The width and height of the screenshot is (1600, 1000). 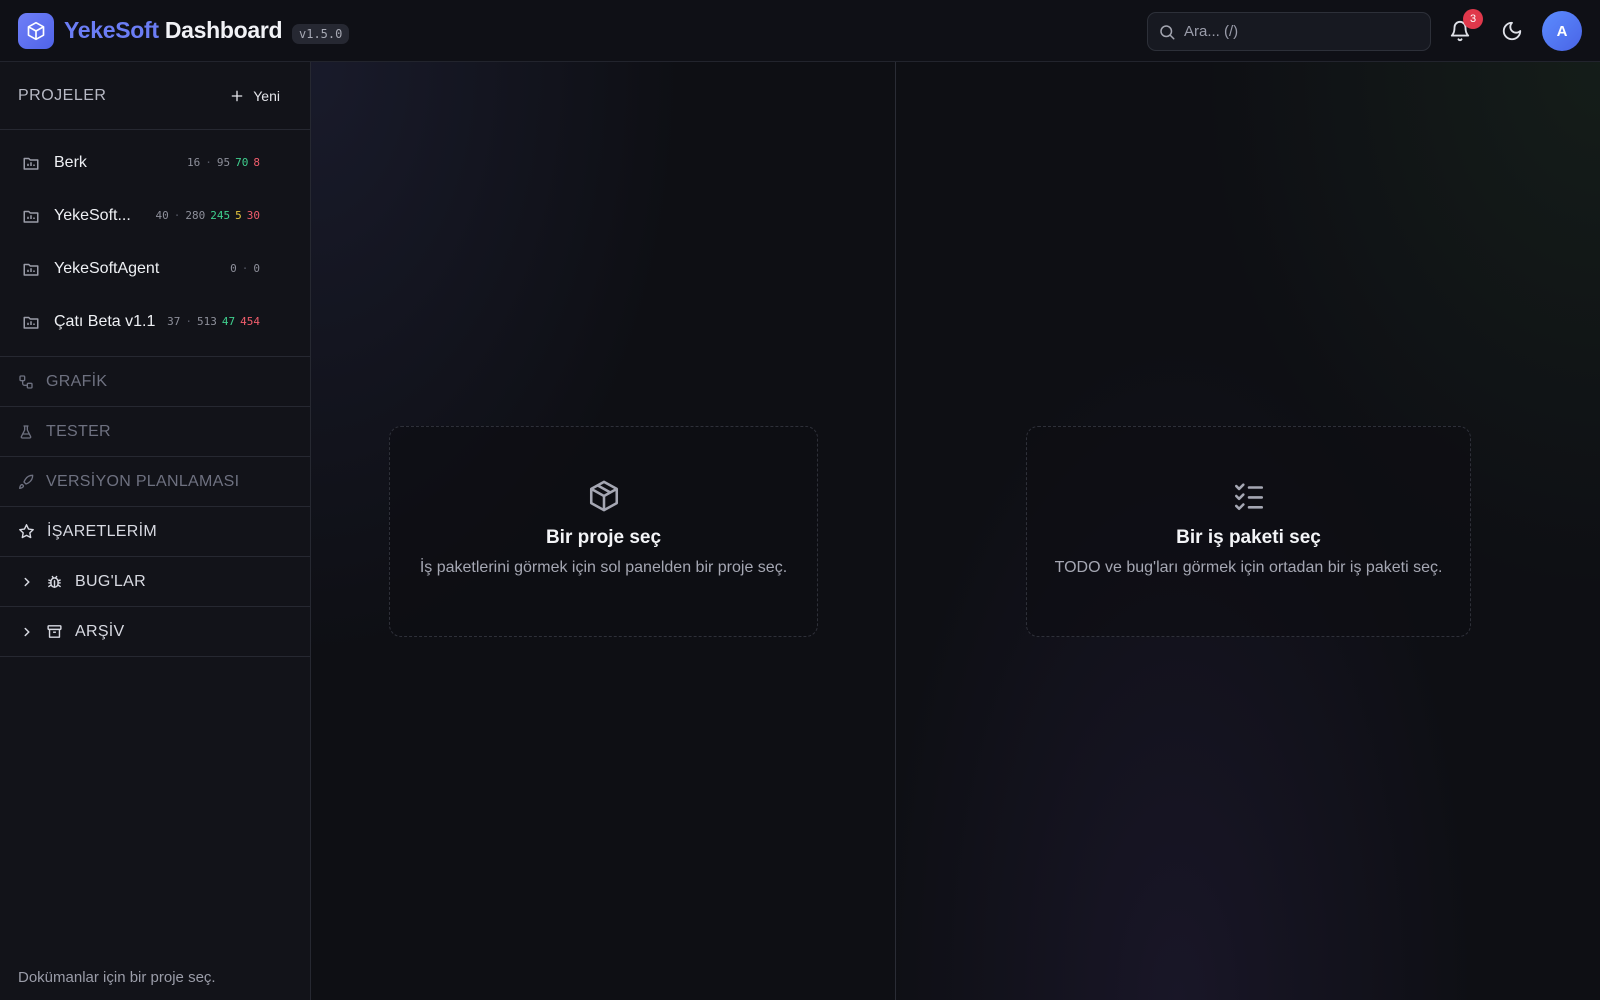 I want to click on app-logo, so click(x=36, y=31).